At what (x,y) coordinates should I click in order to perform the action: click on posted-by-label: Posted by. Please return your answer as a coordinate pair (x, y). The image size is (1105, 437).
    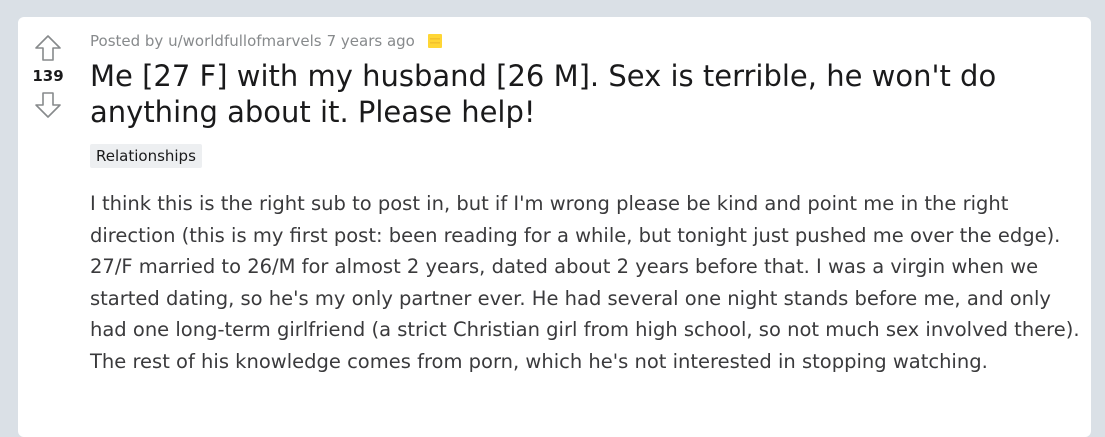
    Looking at the image, I should click on (127, 41).